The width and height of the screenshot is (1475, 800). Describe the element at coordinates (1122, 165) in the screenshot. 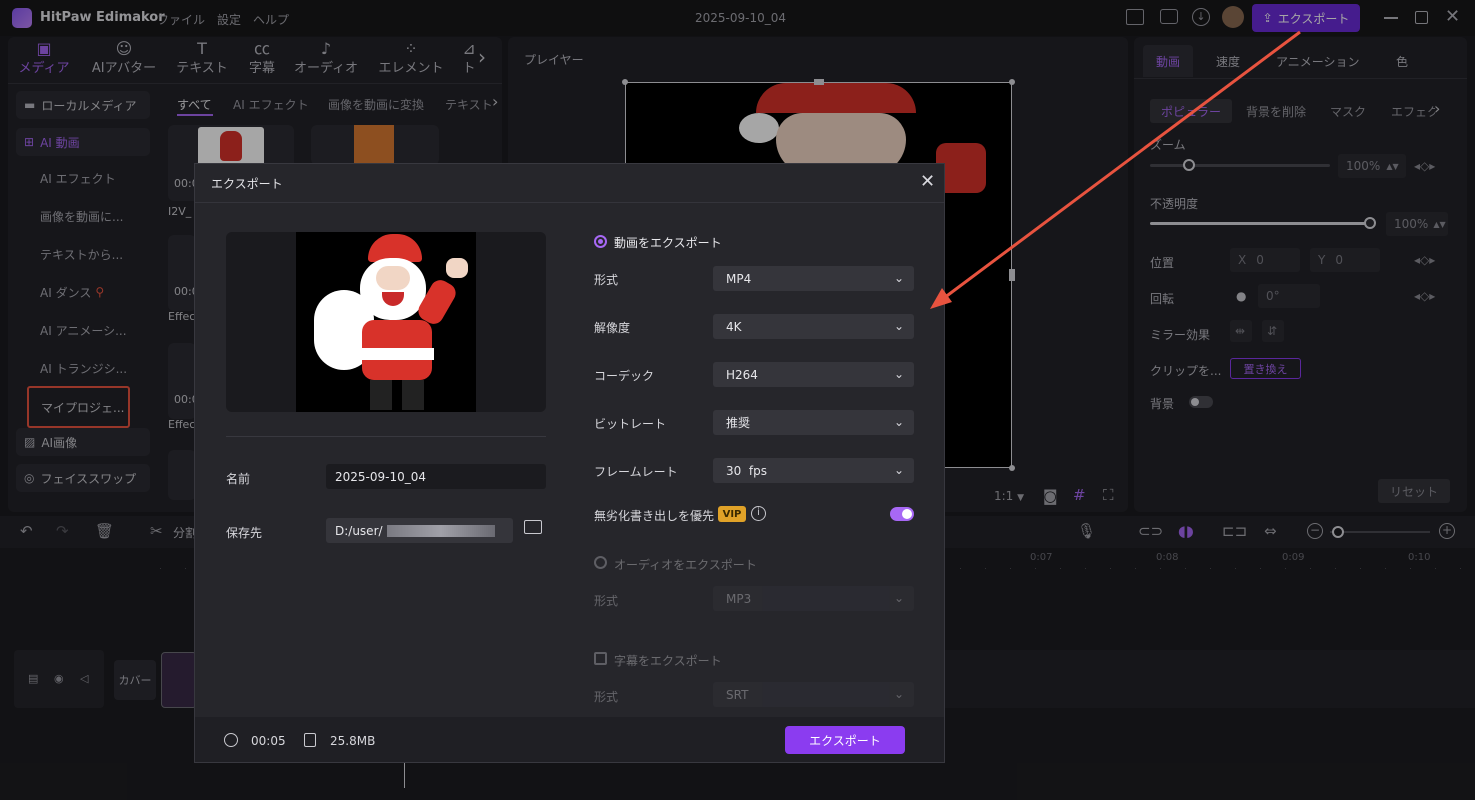

I see `annotation-arrow-line` at that location.